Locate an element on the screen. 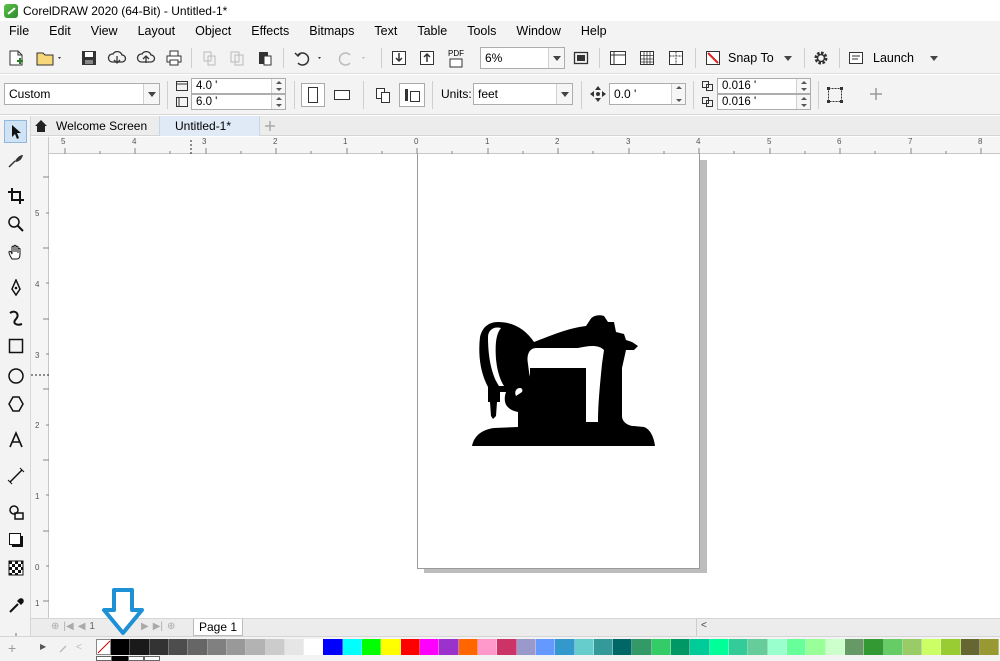 This screenshot has height=661, width=1000. tab-welcome-screen: Welcome Screen is located at coordinates (95, 126).